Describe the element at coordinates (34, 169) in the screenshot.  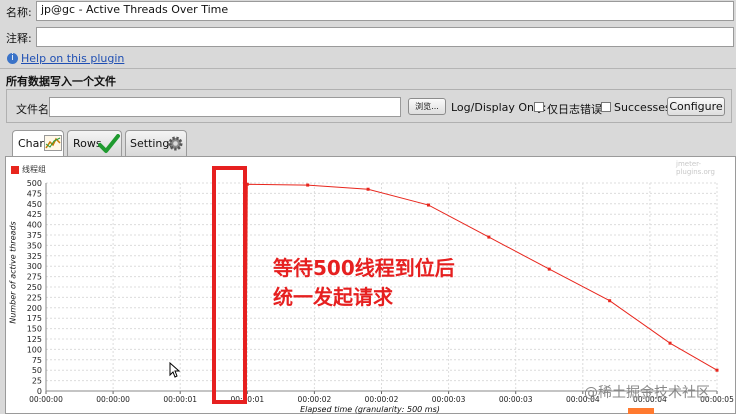
I see `legend-label: 线程组` at that location.